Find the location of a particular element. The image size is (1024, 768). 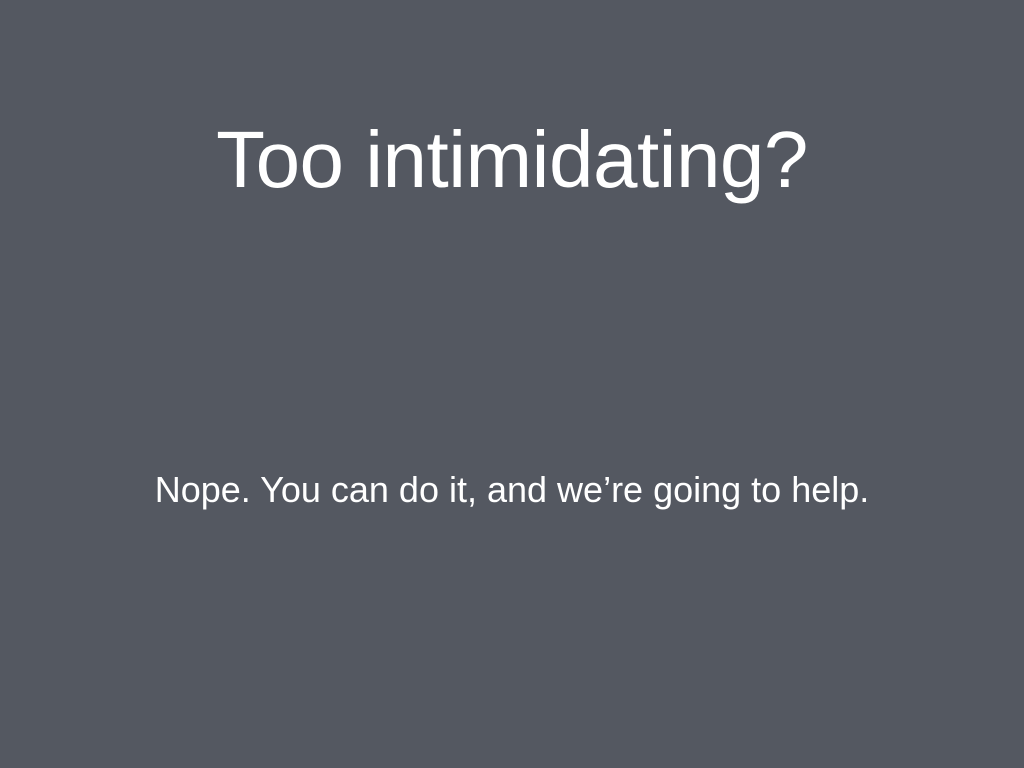

slide-title: Too intimidating? is located at coordinates (512, 159).